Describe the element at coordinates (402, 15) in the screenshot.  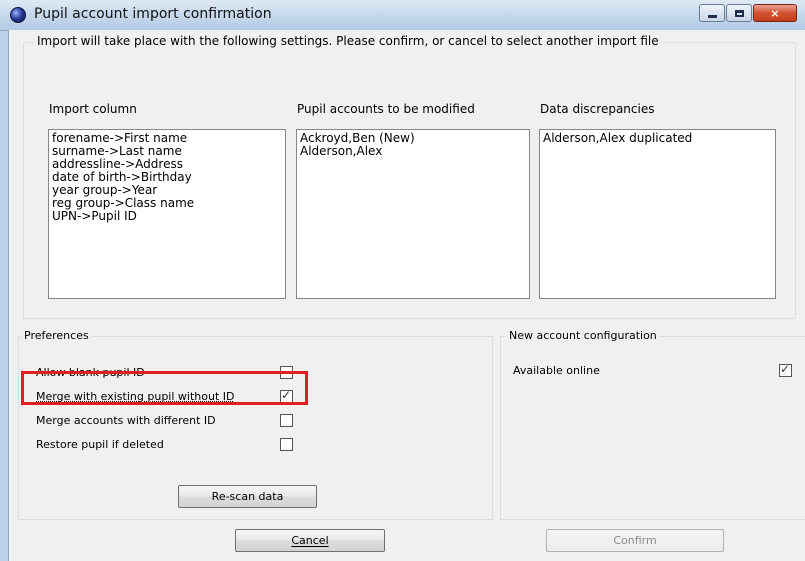
I see `title-bar: Pupil account import confirmation ×` at that location.